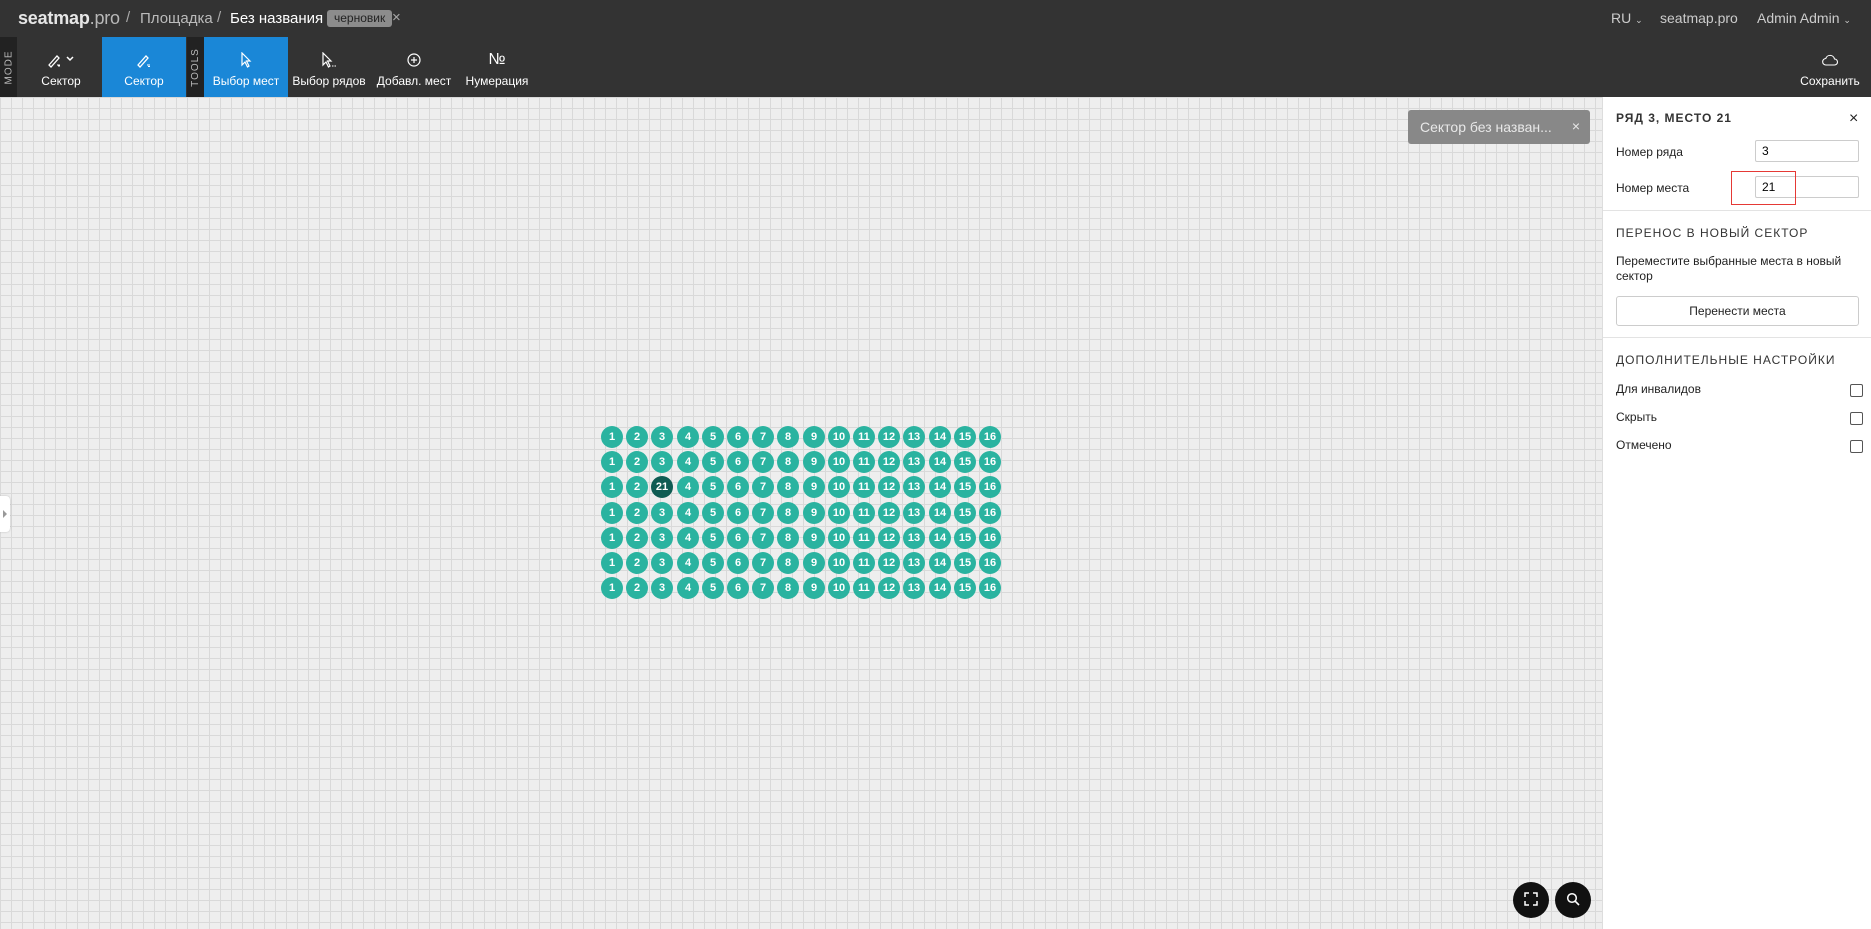 Image resolution: width=1871 pixels, height=929 pixels. I want to click on tool-add-seats: Добавл. мест, so click(414, 67).